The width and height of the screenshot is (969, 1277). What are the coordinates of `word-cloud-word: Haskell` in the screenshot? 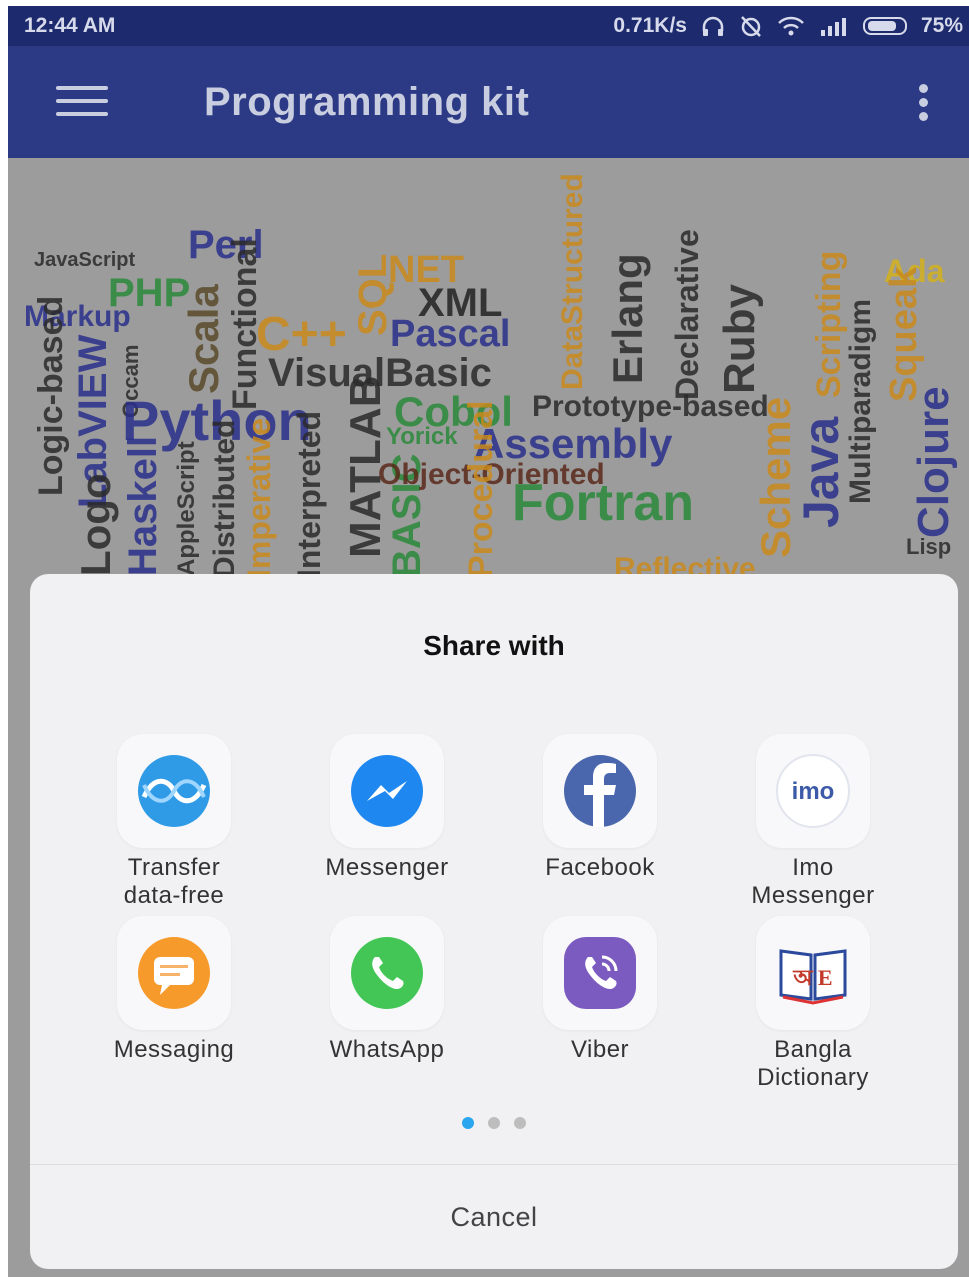 It's located at (143, 506).